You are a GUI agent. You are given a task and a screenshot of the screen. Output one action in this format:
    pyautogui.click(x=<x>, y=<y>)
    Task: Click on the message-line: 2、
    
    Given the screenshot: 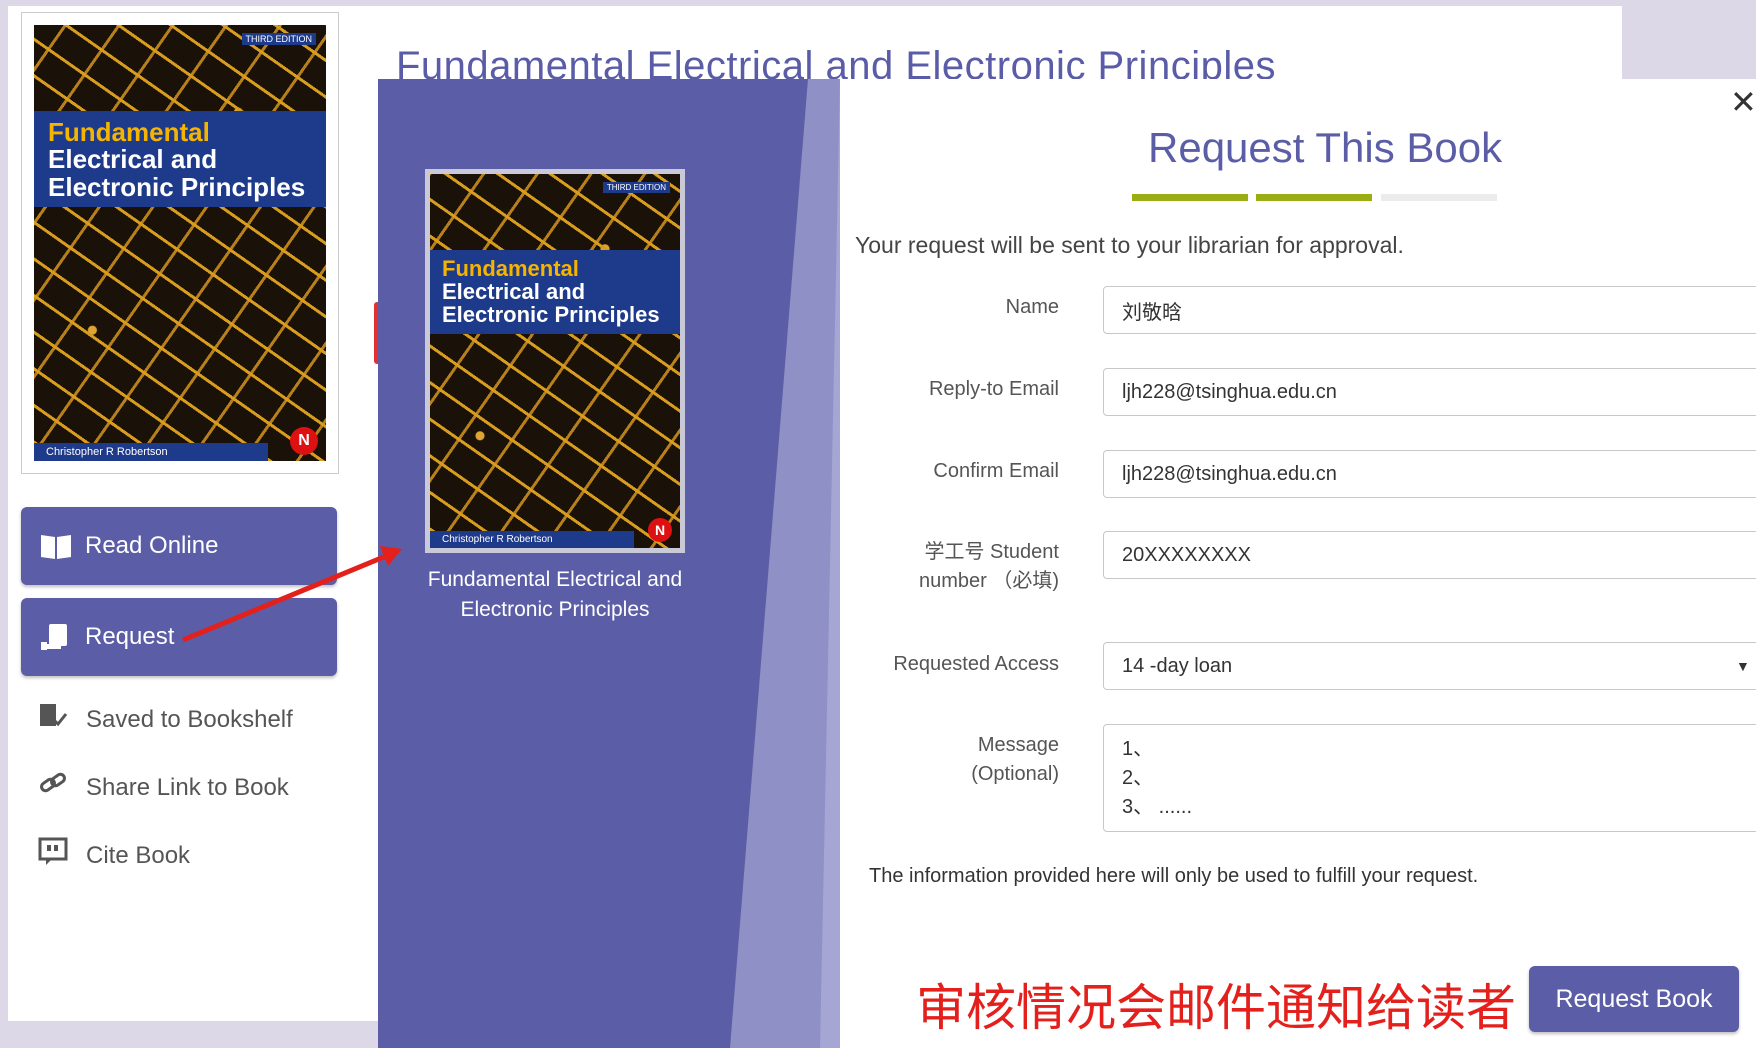 What is the action you would take?
    pyautogui.click(x=1138, y=778)
    